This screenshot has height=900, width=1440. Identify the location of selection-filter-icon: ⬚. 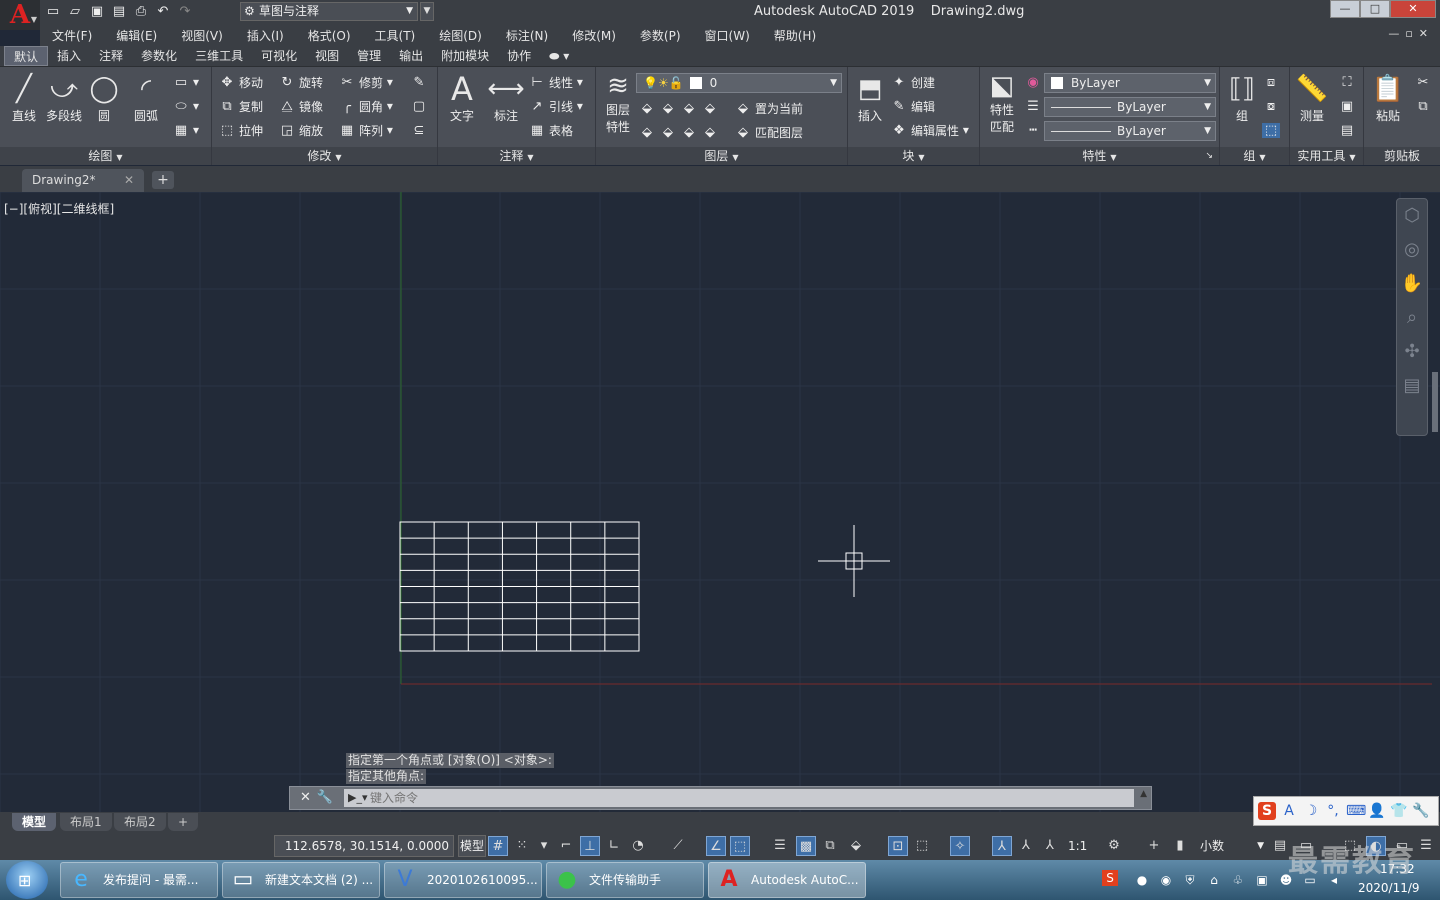
(922, 846).